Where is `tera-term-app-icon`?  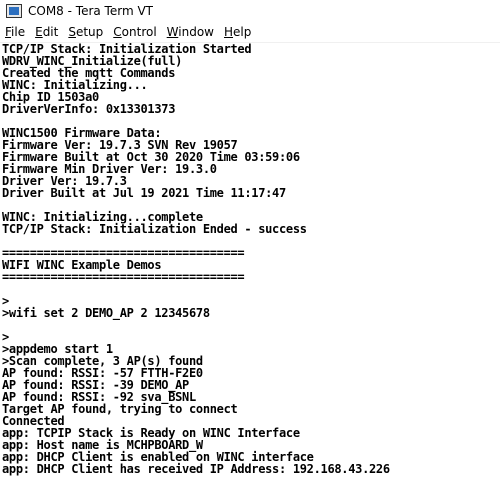
tera-term-app-icon is located at coordinates (14, 11).